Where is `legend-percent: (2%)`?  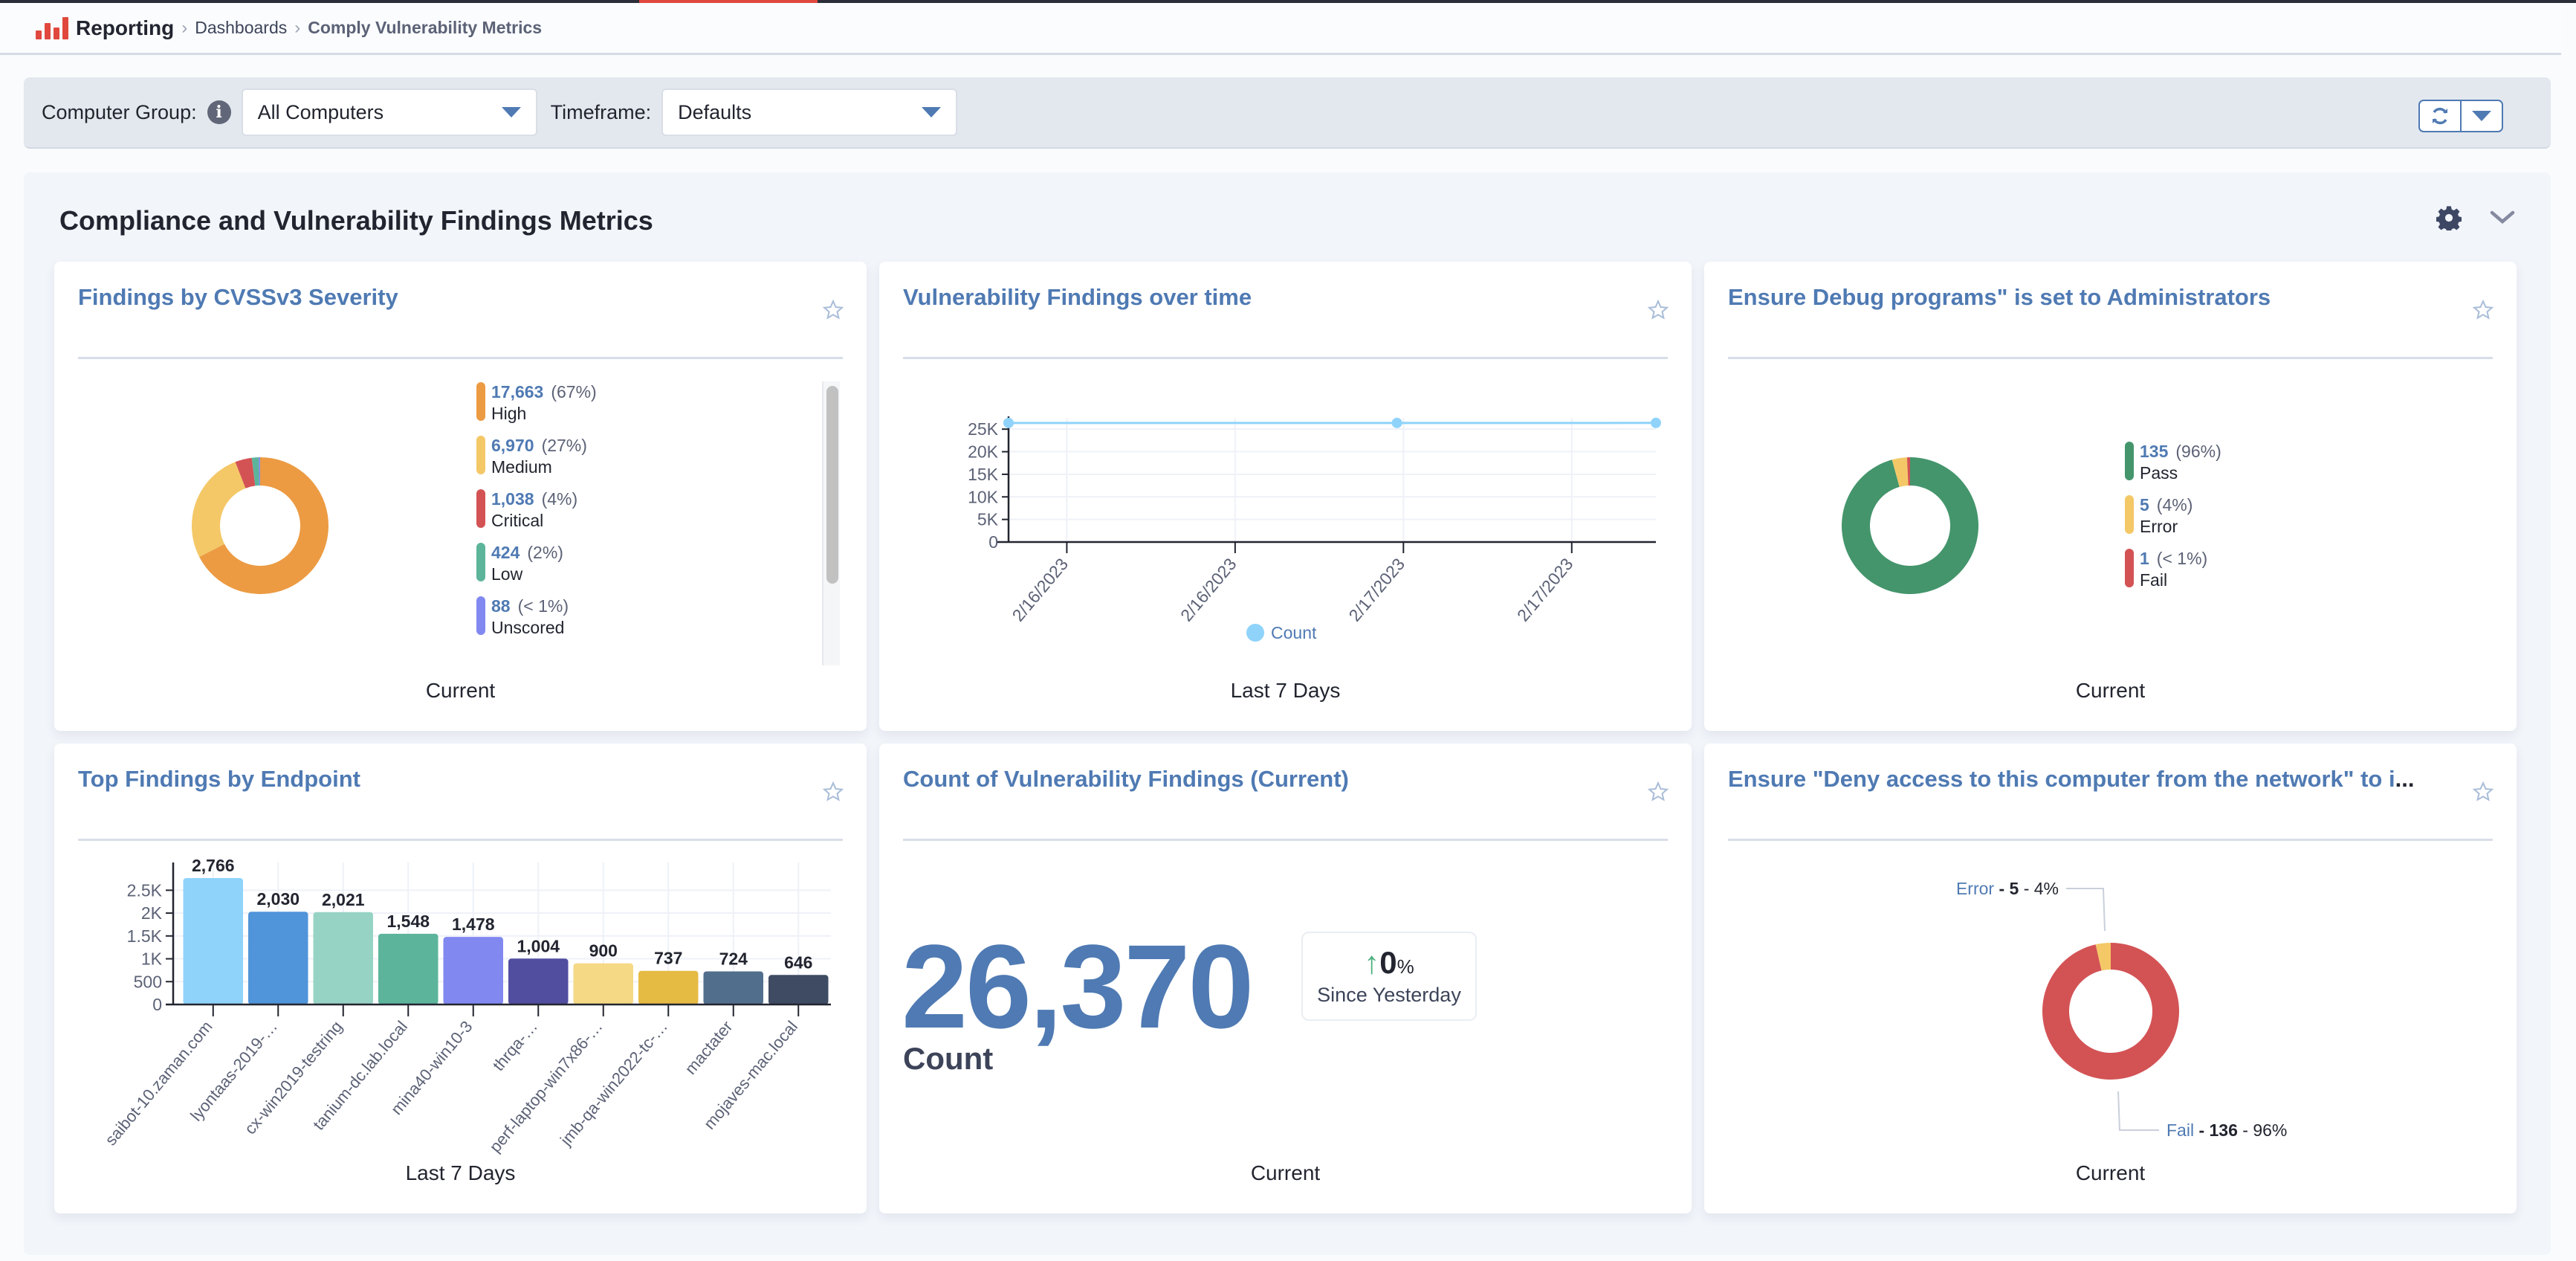 legend-percent: (2%) is located at coordinates (545, 552).